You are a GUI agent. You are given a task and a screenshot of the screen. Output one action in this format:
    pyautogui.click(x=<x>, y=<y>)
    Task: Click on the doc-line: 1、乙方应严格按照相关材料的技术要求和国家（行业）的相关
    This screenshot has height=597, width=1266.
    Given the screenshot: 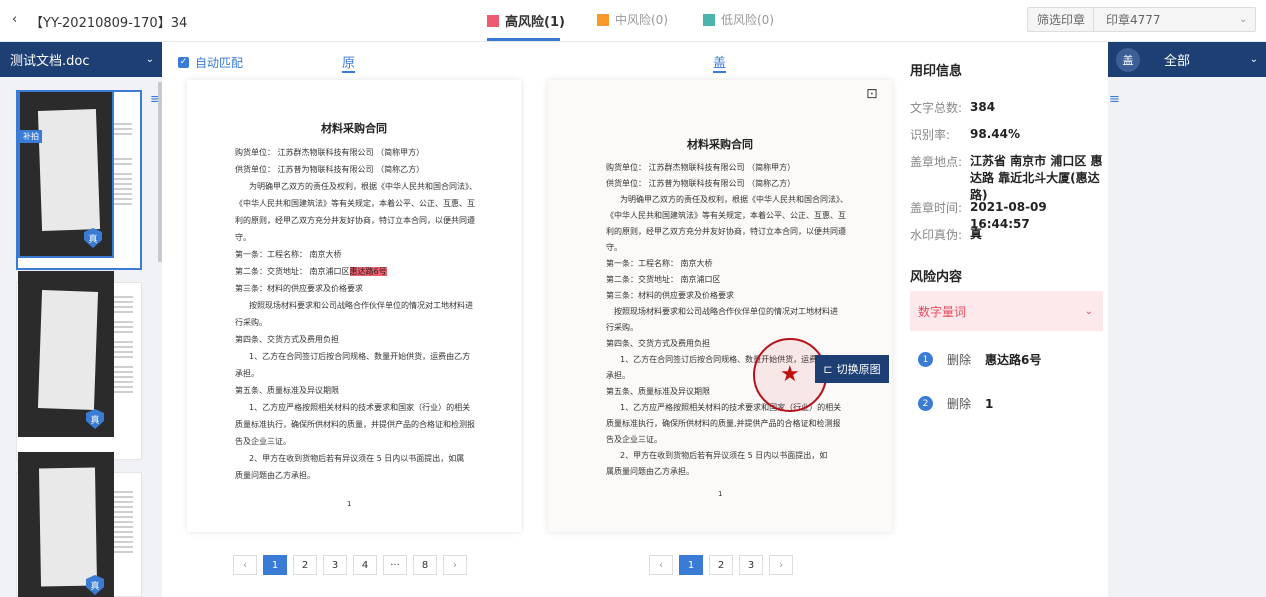 What is the action you would take?
    pyautogui.click(x=360, y=407)
    